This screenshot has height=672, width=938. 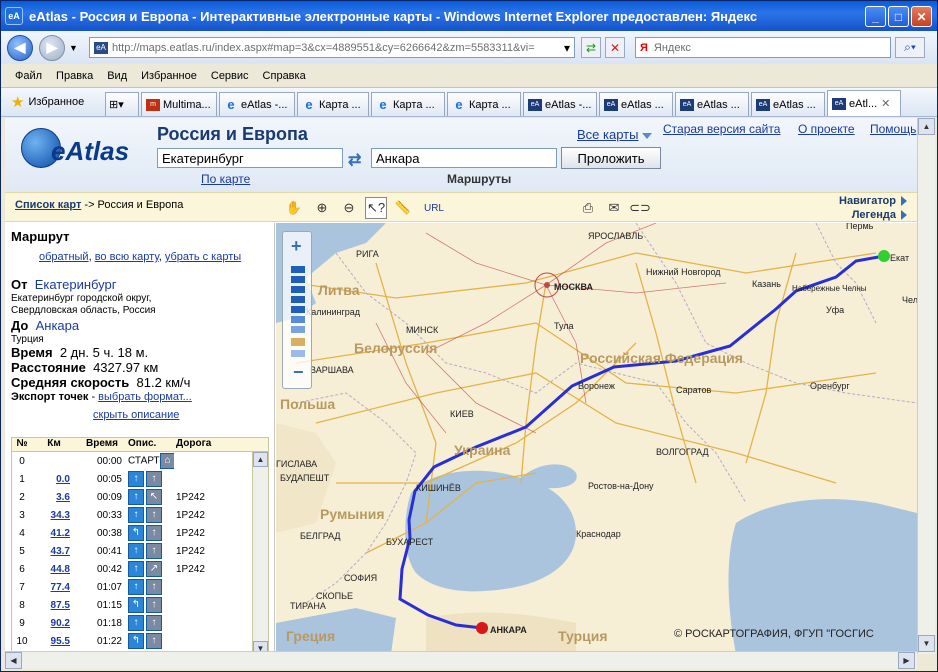 What do you see at coordinates (122, 104) in the screenshot?
I see `quick-tabs-button: ⊞▾` at bounding box center [122, 104].